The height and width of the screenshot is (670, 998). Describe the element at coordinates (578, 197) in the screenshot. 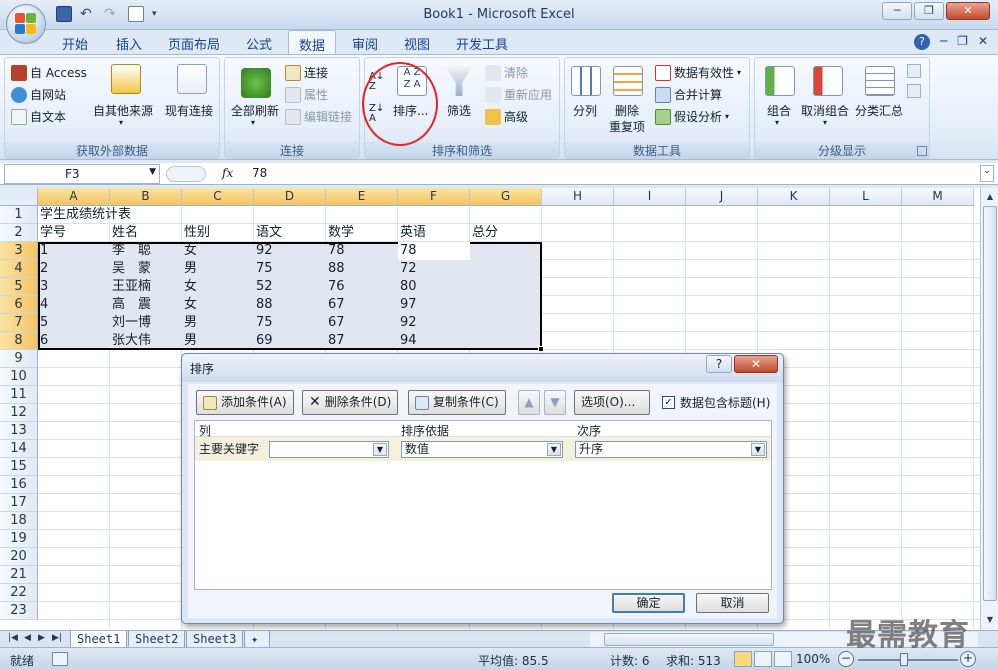

I see `column-header-h: H` at that location.